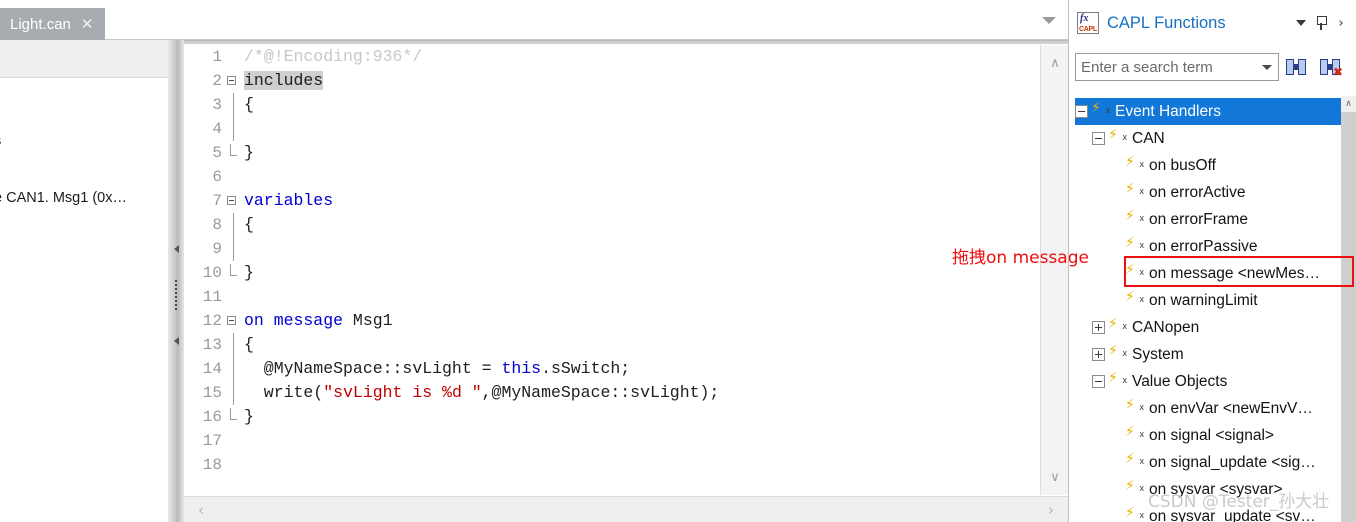 The width and height of the screenshot is (1356, 522). Describe the element at coordinates (212, 417) in the screenshot. I see `line-number: 16` at that location.